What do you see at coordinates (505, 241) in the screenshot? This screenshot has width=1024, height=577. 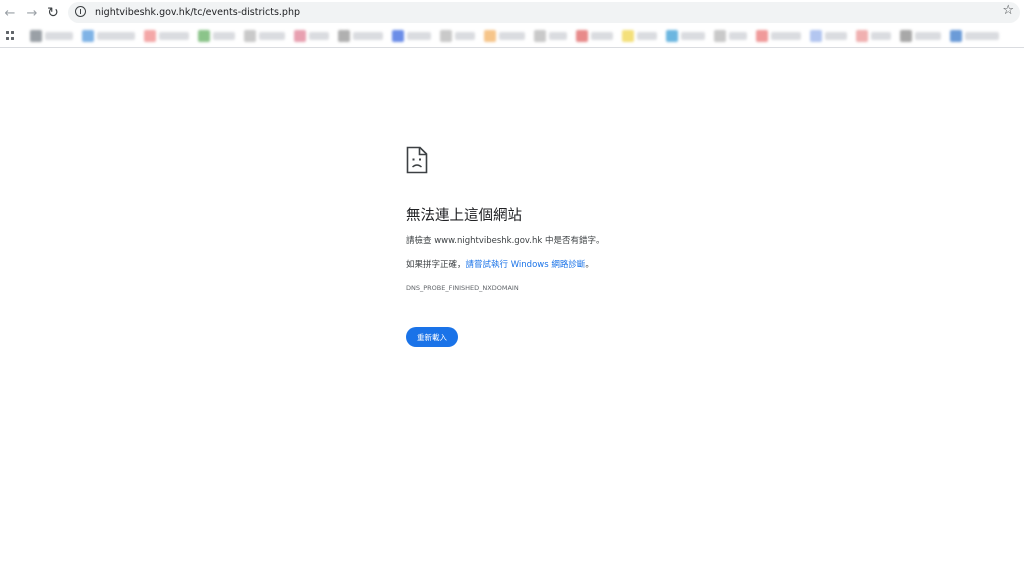 I see `check-spelling-text: 請檢查 www.nightvibeshk.gov.hk 中是否有錯字。` at bounding box center [505, 241].